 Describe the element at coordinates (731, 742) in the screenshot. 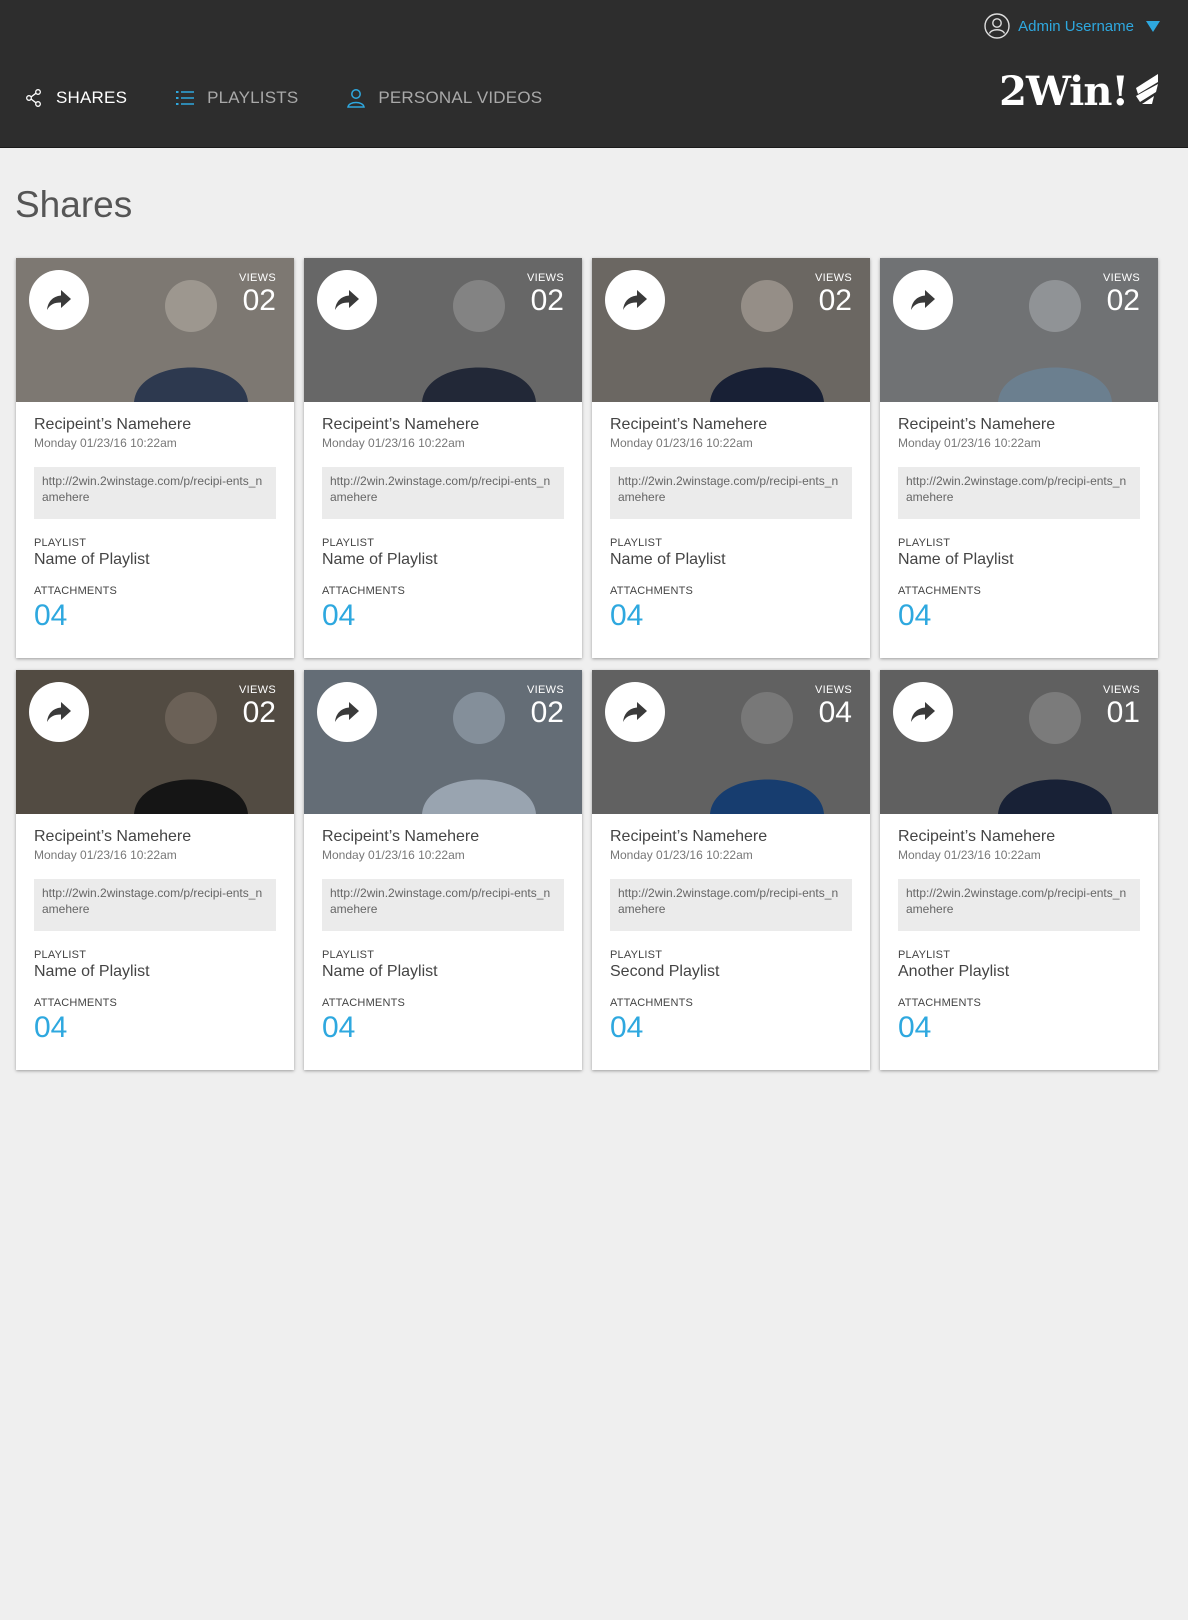

I see `recipient-photo: VIEWS 04` at that location.